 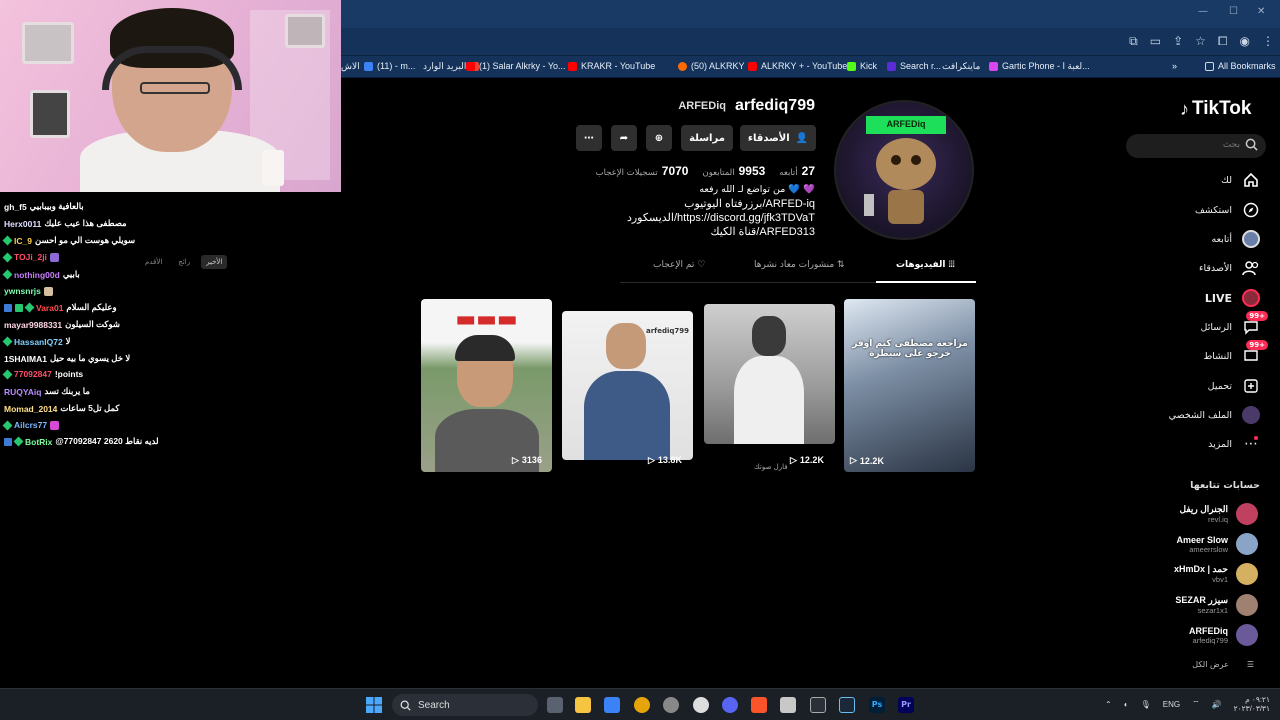 What do you see at coordinates (1261, 11) in the screenshot?
I see `close-icon: ✕` at bounding box center [1261, 11].